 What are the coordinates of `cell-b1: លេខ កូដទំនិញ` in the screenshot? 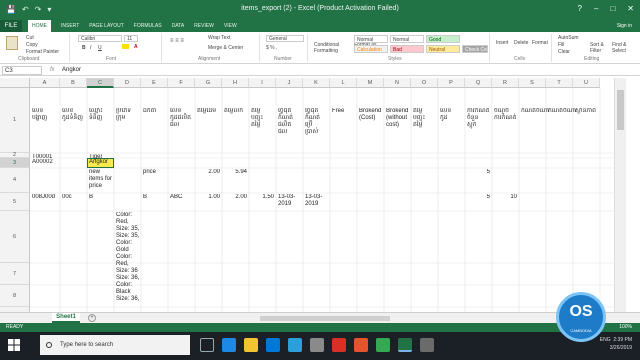 It's located at (72, 115).